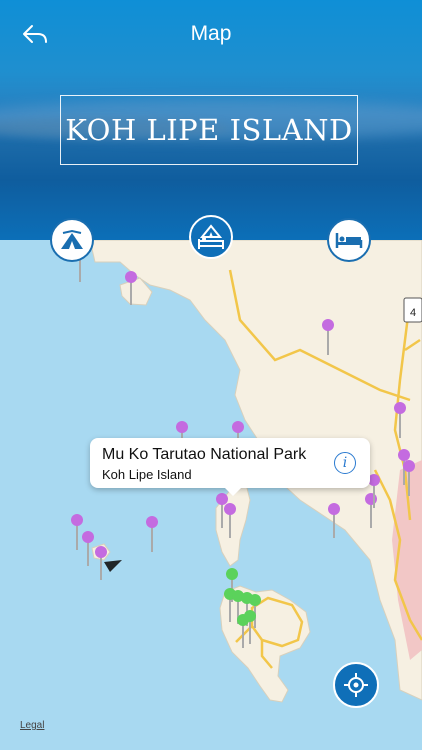 The image size is (422, 750). I want to click on callout-subtitle: Koh Lipe Island, so click(147, 474).